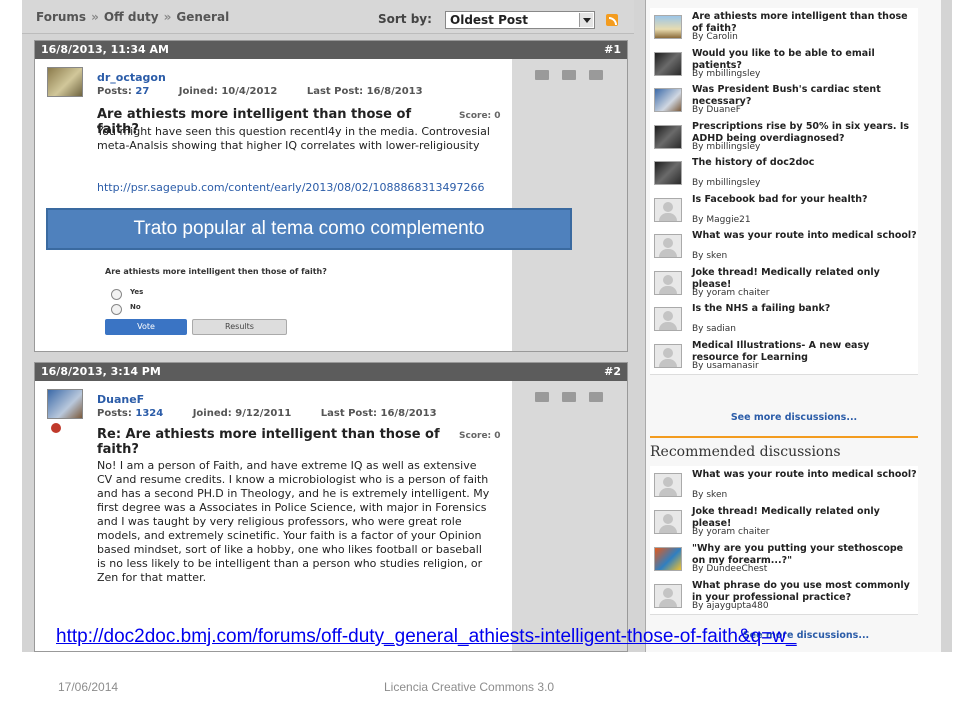 The height and width of the screenshot is (720, 960). I want to click on sort-value: Oldest Post, so click(489, 20).